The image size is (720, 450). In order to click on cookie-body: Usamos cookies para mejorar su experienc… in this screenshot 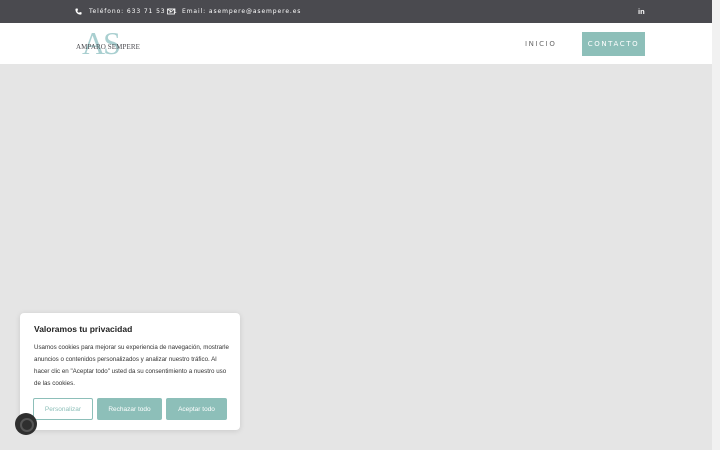, I will do `click(131, 365)`.